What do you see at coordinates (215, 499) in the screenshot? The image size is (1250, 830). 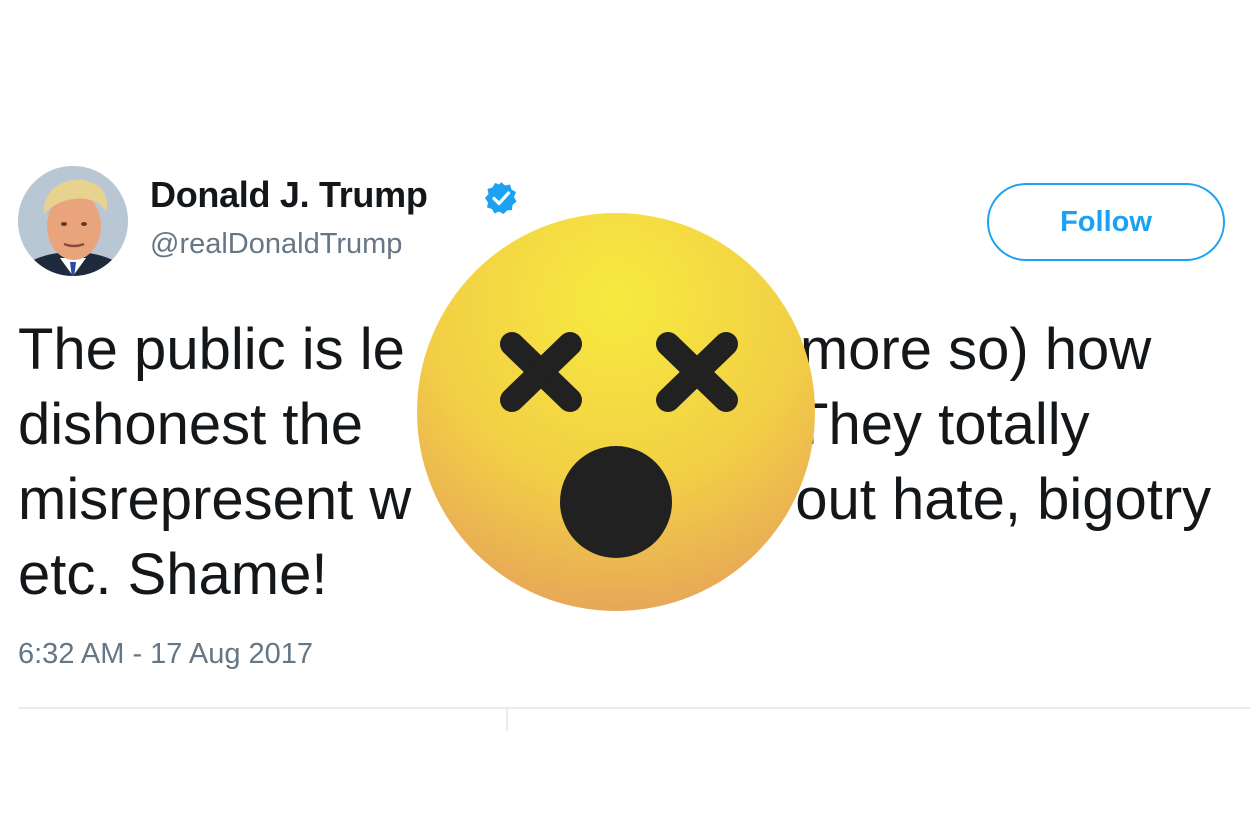 I see `tweet-fragment: misrepresent w` at bounding box center [215, 499].